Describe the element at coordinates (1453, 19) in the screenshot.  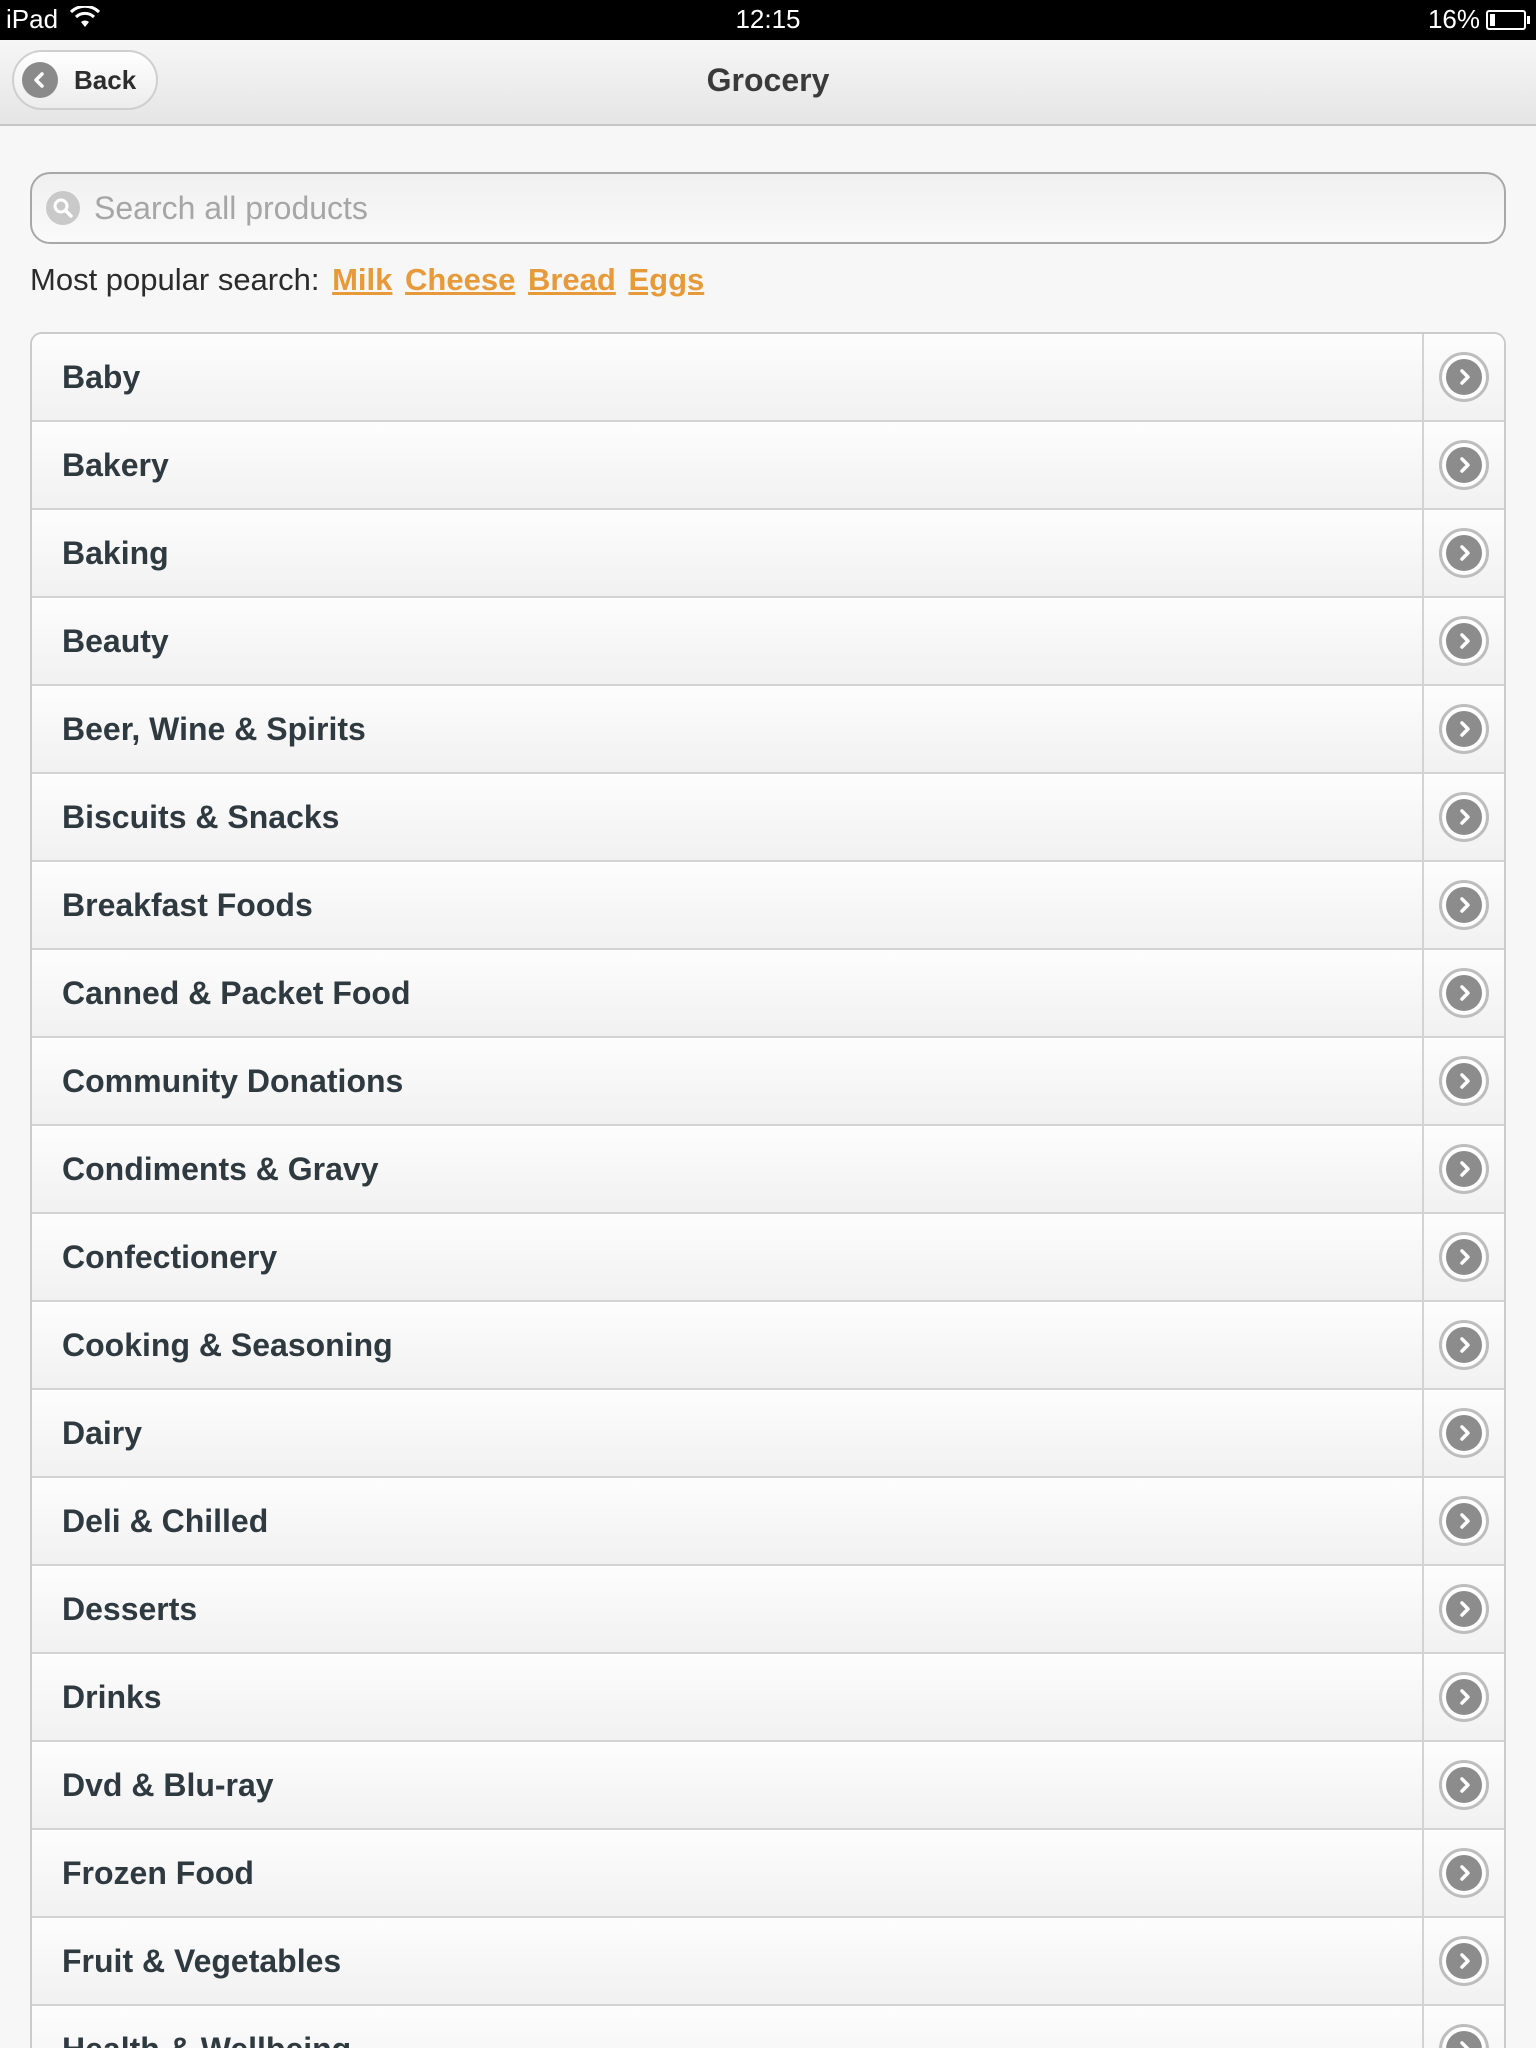
I see `battery-percent: 16%` at that location.